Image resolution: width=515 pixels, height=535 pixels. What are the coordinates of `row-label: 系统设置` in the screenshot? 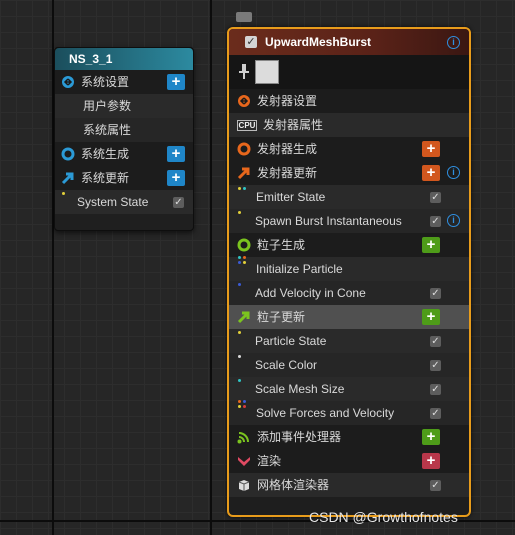 It's located at (105, 82).